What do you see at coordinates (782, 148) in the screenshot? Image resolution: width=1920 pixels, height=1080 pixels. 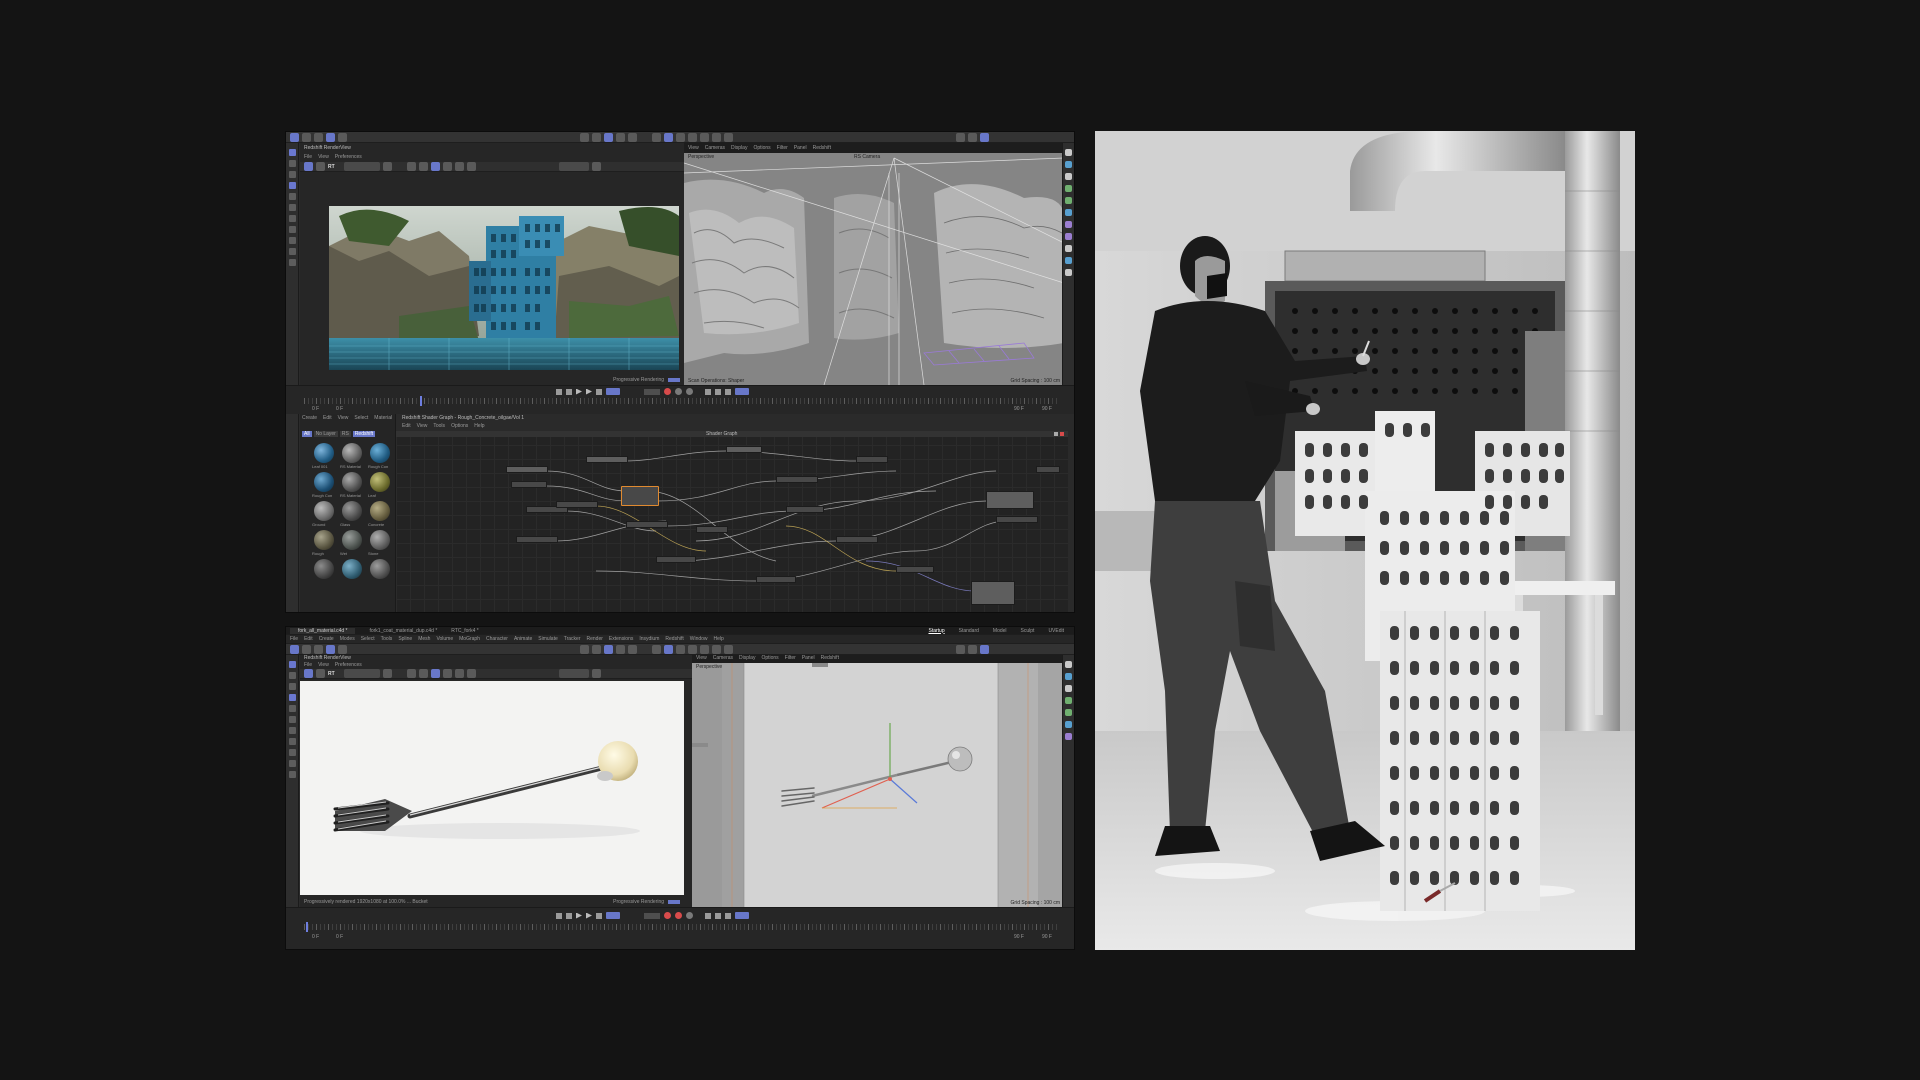 I see `vp-menu-filter: Filter` at bounding box center [782, 148].